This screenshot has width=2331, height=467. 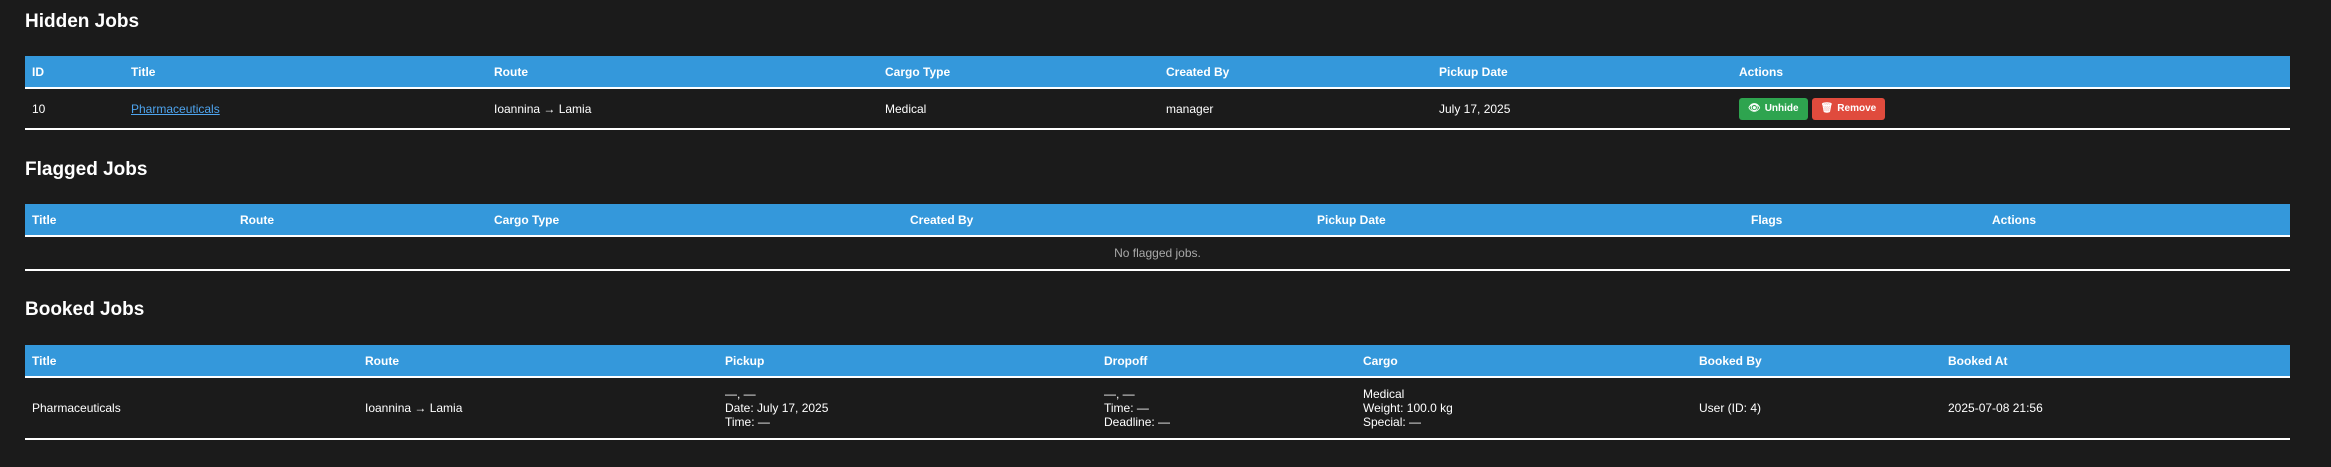 I want to click on pickup-date: Date: July 17, 2025, so click(x=777, y=408).